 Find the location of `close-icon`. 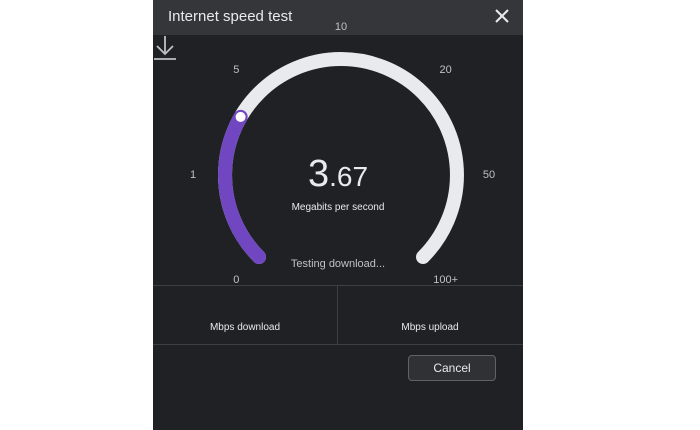

close-icon is located at coordinates (502, 16).